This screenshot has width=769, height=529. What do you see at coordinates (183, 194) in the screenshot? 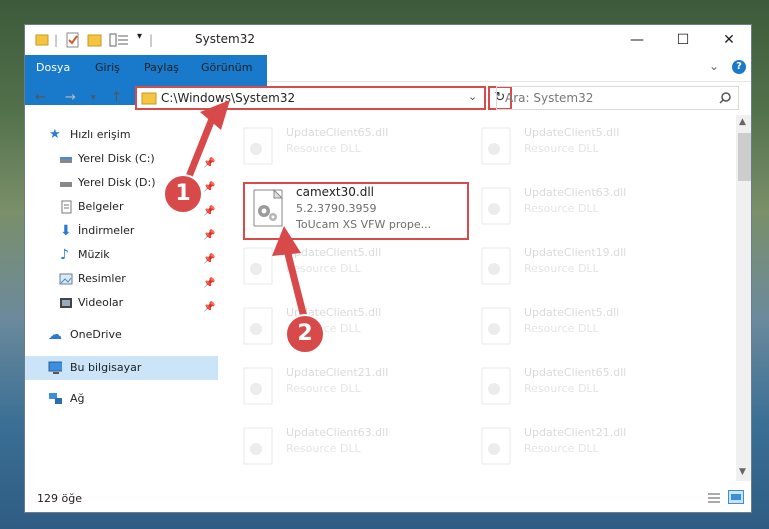
I see `step-marker-1: 1` at bounding box center [183, 194].